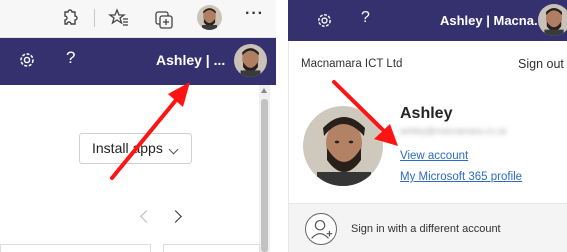 The height and width of the screenshot is (252, 567). I want to click on more-icon: ···, so click(254, 14).